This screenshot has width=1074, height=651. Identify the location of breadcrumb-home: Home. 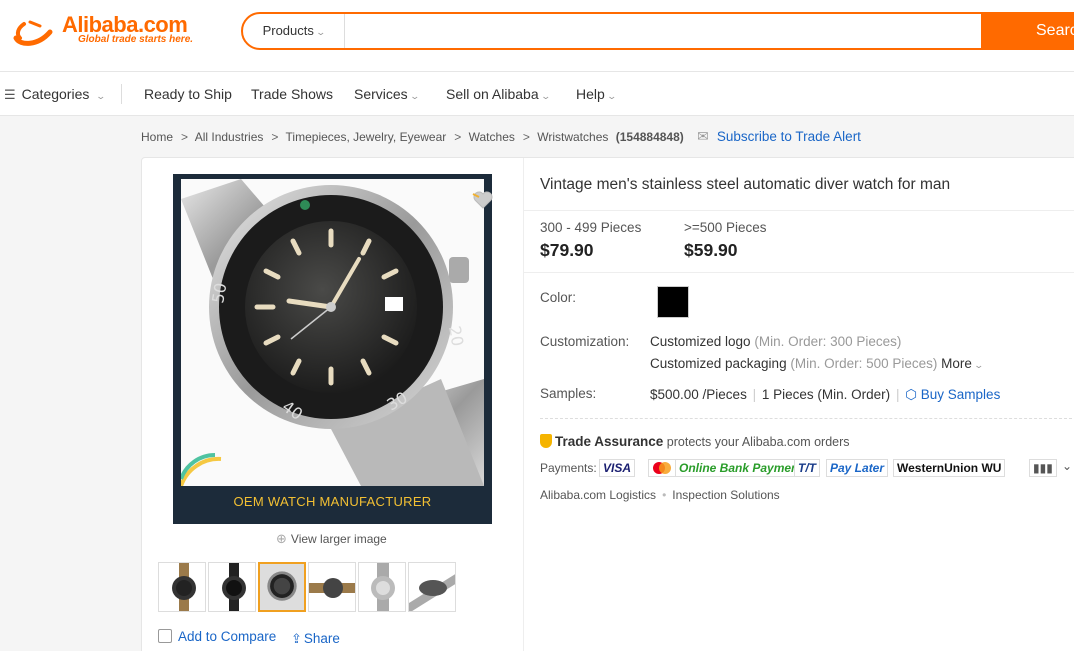
(157, 137).